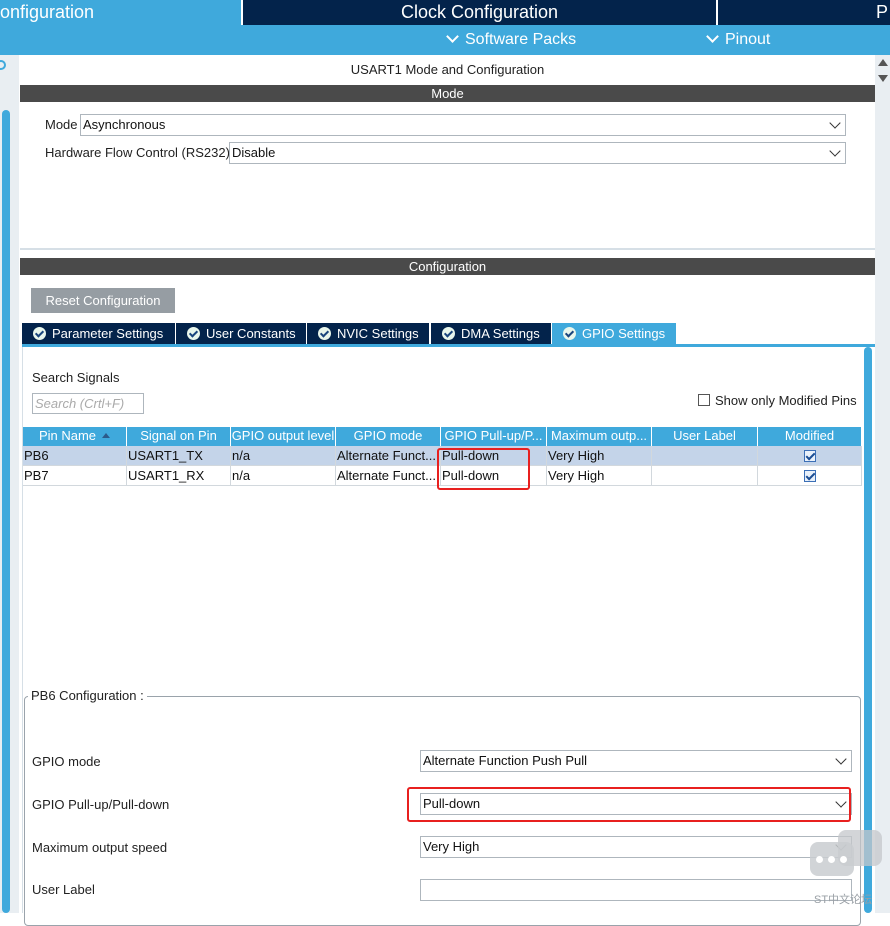 The width and height of the screenshot is (890, 926). I want to click on column-label: GPIO mode, so click(388, 435).